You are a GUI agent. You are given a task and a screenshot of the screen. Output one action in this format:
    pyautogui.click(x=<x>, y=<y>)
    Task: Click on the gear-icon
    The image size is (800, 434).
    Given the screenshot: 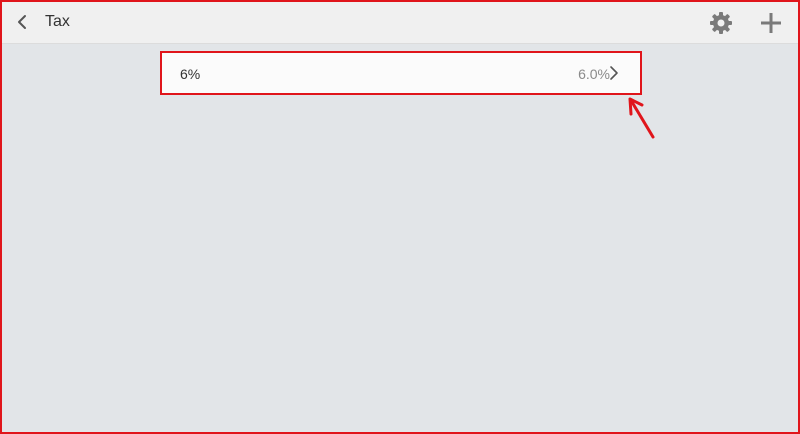 What is the action you would take?
    pyautogui.click(x=721, y=23)
    